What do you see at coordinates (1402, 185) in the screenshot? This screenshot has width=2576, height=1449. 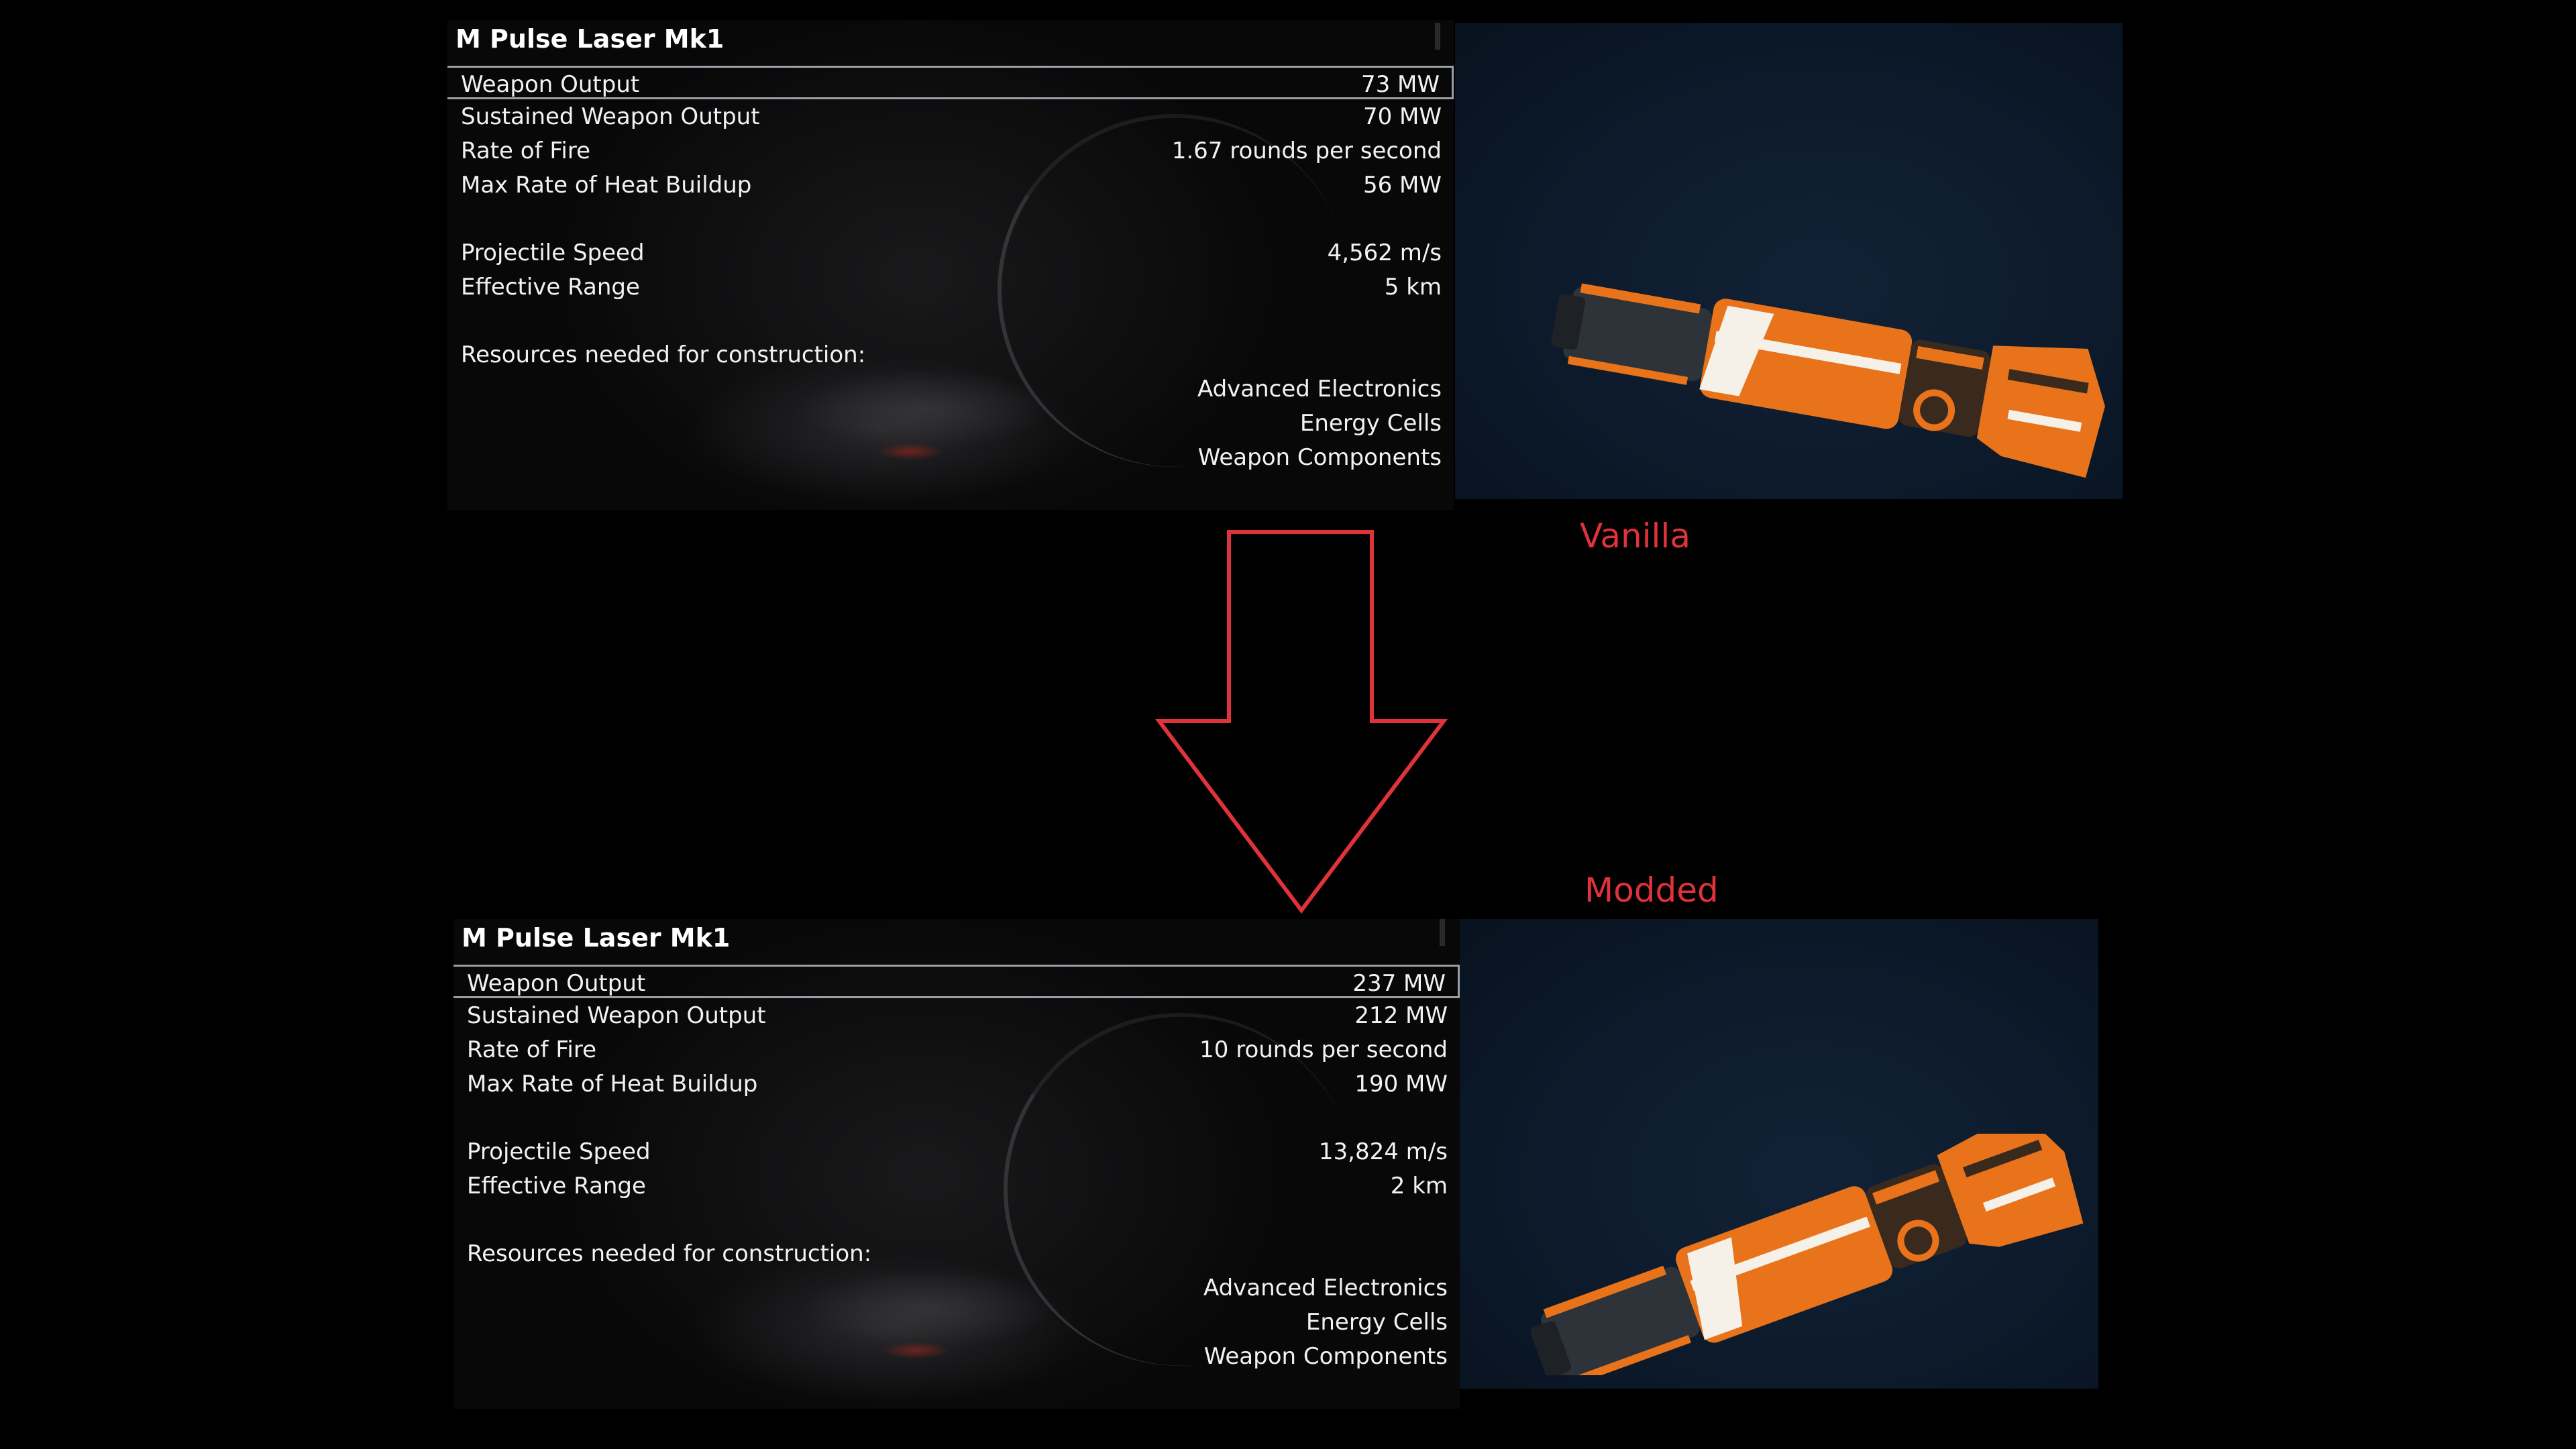 I see `stat-value: 56 MW` at bounding box center [1402, 185].